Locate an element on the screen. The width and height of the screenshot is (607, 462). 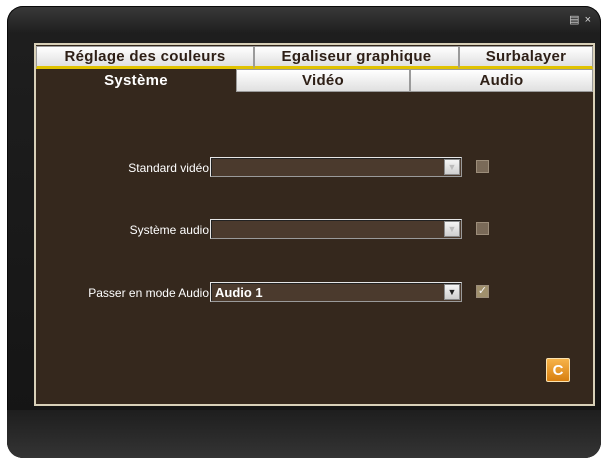
video-standard-dropdown: ▼ is located at coordinates (336, 167).